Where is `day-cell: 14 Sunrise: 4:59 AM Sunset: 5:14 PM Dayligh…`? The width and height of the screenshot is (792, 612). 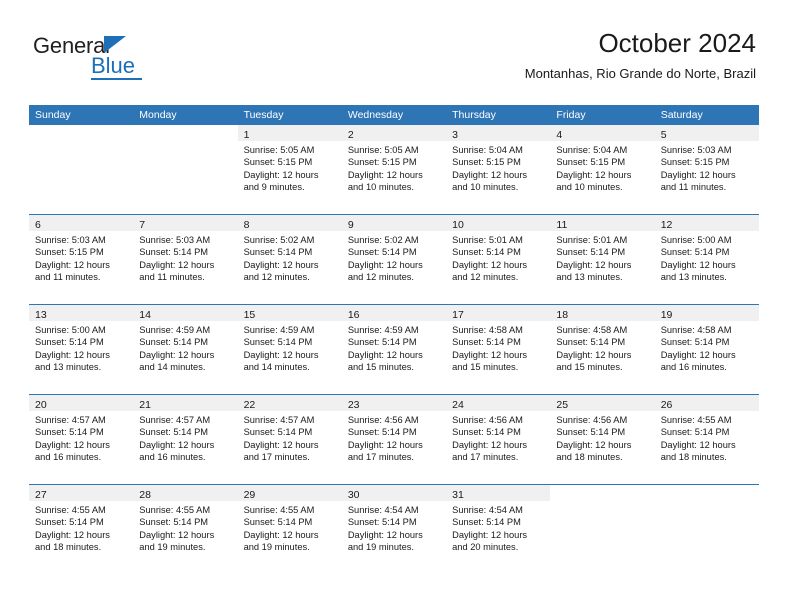
day-cell: 14 Sunrise: 4:59 AM Sunset: 5:14 PM Dayligh… is located at coordinates (185, 349).